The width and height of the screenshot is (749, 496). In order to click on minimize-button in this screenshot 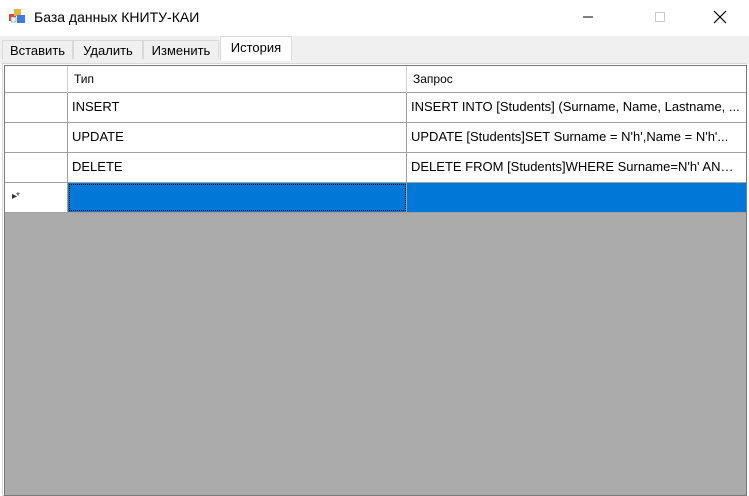, I will do `click(588, 16)`.